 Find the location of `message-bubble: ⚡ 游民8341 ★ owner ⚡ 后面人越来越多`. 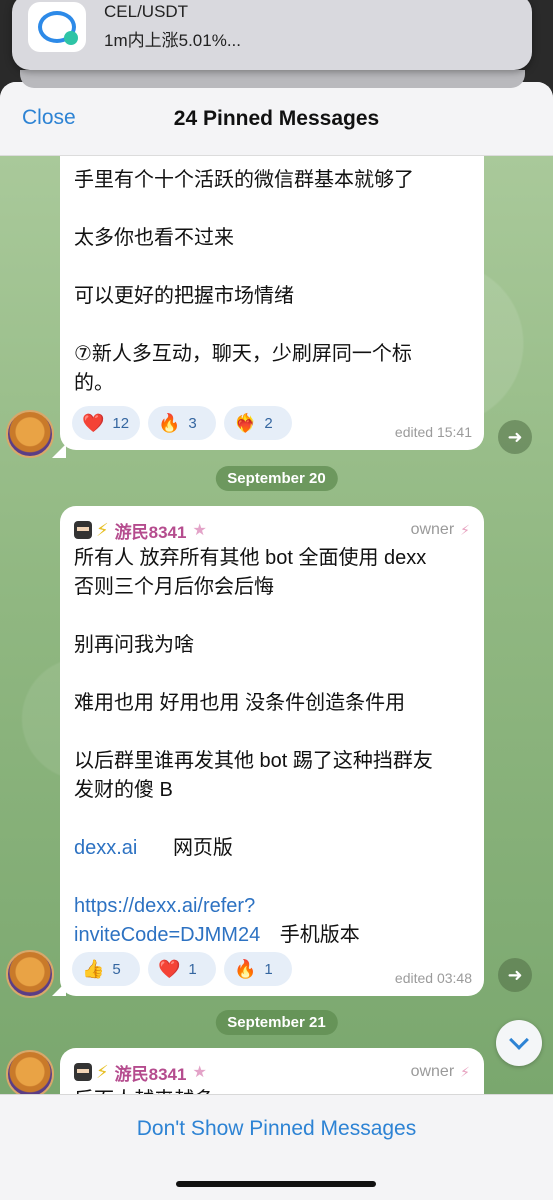

message-bubble: ⚡ 游民8341 ★ owner ⚡ 后面人越来越多 is located at coordinates (272, 1071).